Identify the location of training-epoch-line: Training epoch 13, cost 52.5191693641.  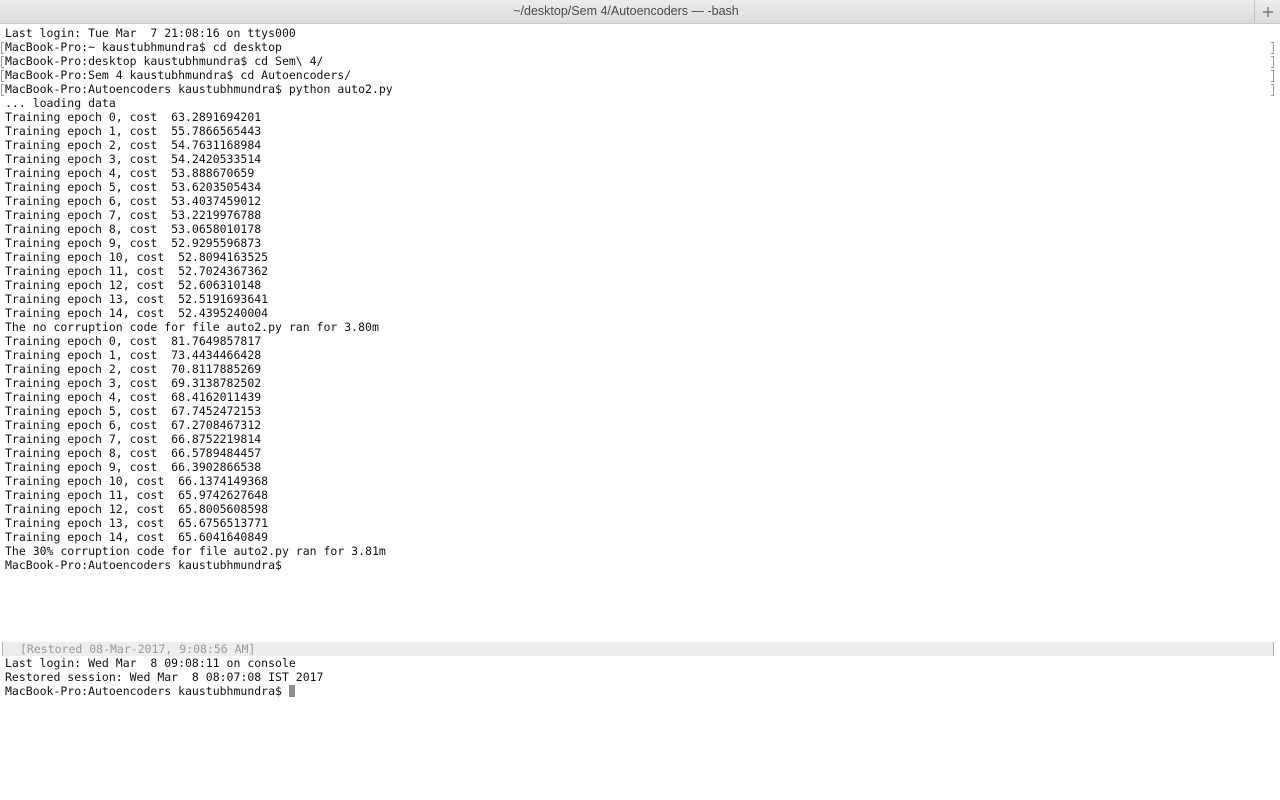
(137, 299).